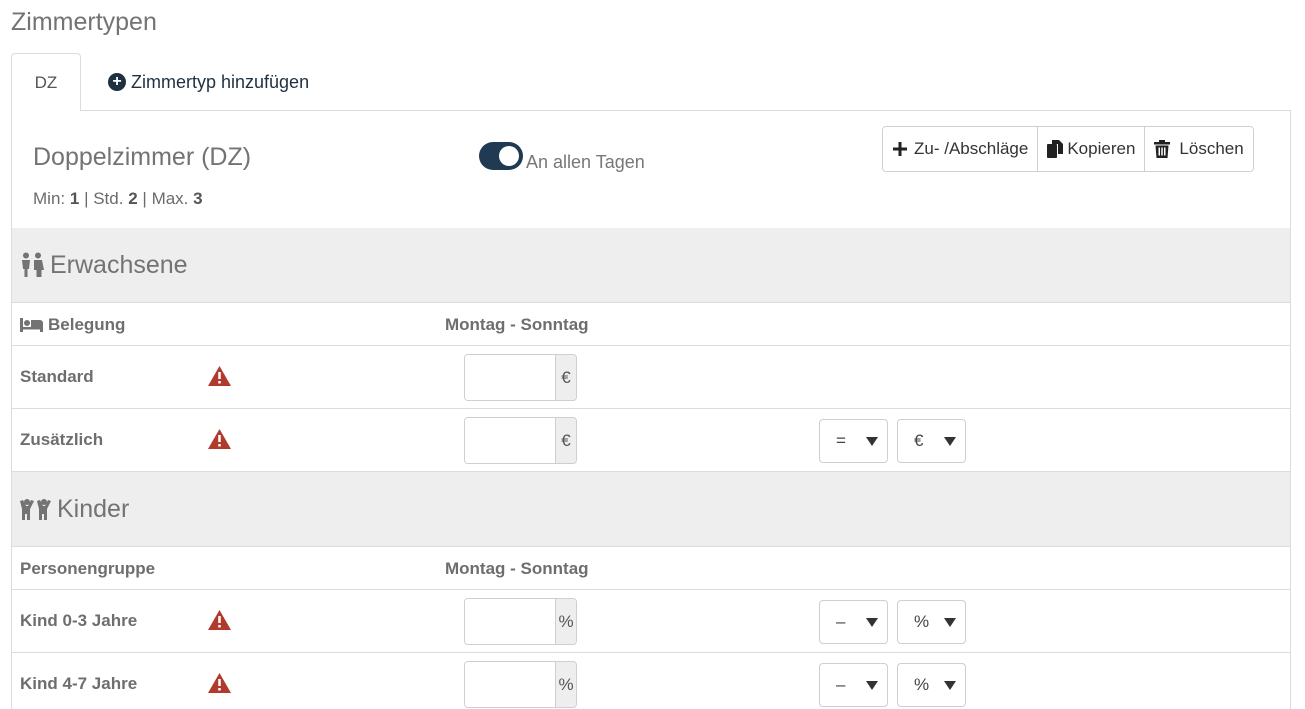 The height and width of the screenshot is (709, 1305). I want to click on row-label: Zusätzlich, so click(62, 439).